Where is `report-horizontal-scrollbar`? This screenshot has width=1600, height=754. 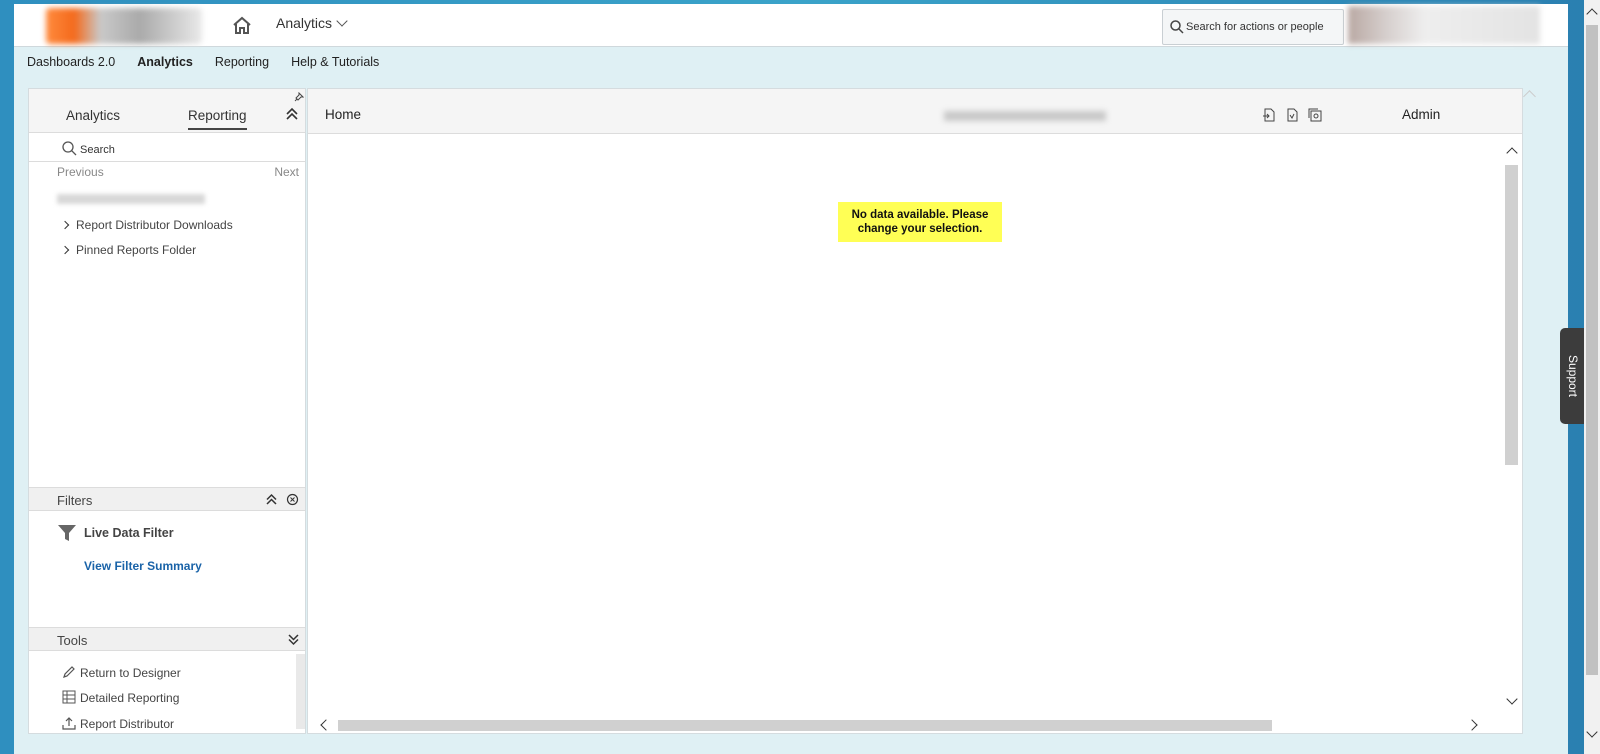 report-horizontal-scrollbar is located at coordinates (905, 725).